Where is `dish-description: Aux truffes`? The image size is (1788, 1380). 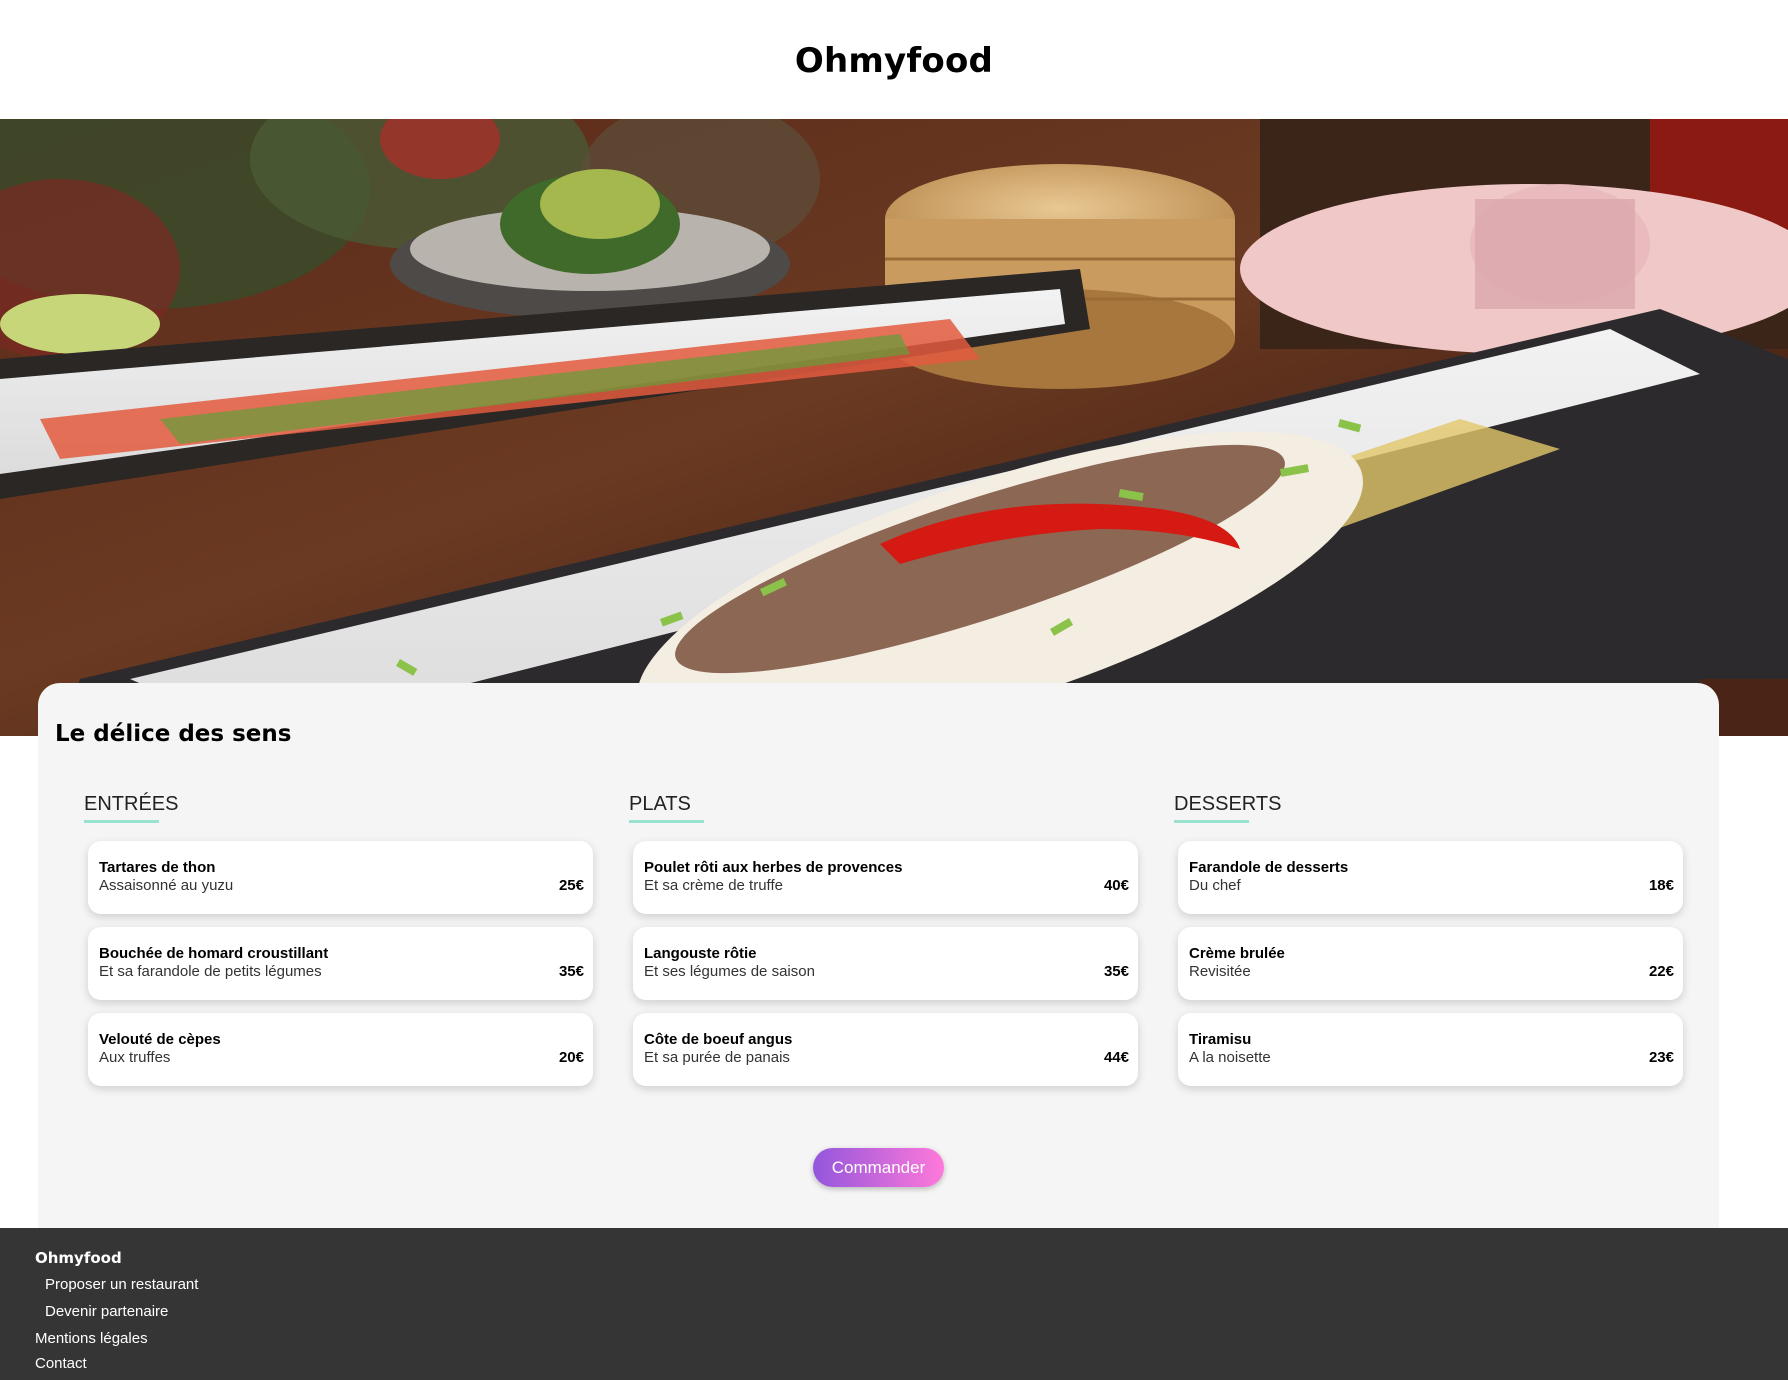 dish-description: Aux truffes is located at coordinates (135, 1057).